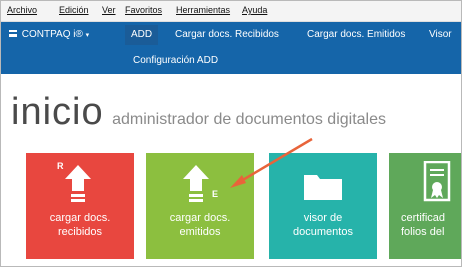 The image size is (462, 267). Describe the element at coordinates (52, 34) in the screenshot. I see `brand-label: CONTPAQ i®` at that location.